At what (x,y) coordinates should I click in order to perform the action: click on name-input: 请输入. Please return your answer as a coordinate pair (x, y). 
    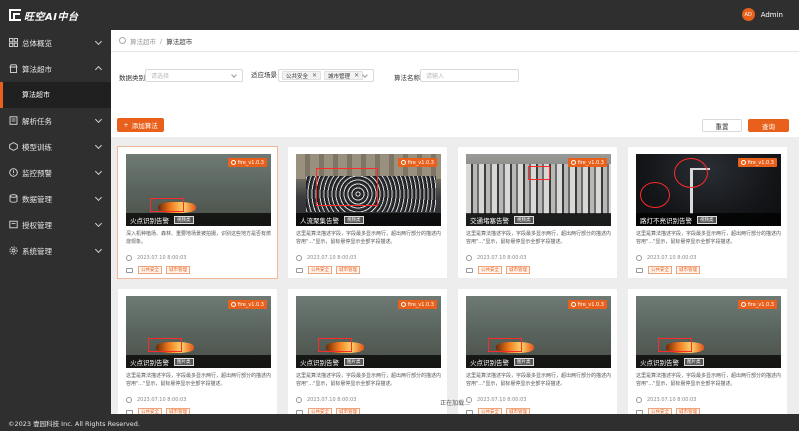
    Looking at the image, I should click on (469, 75).